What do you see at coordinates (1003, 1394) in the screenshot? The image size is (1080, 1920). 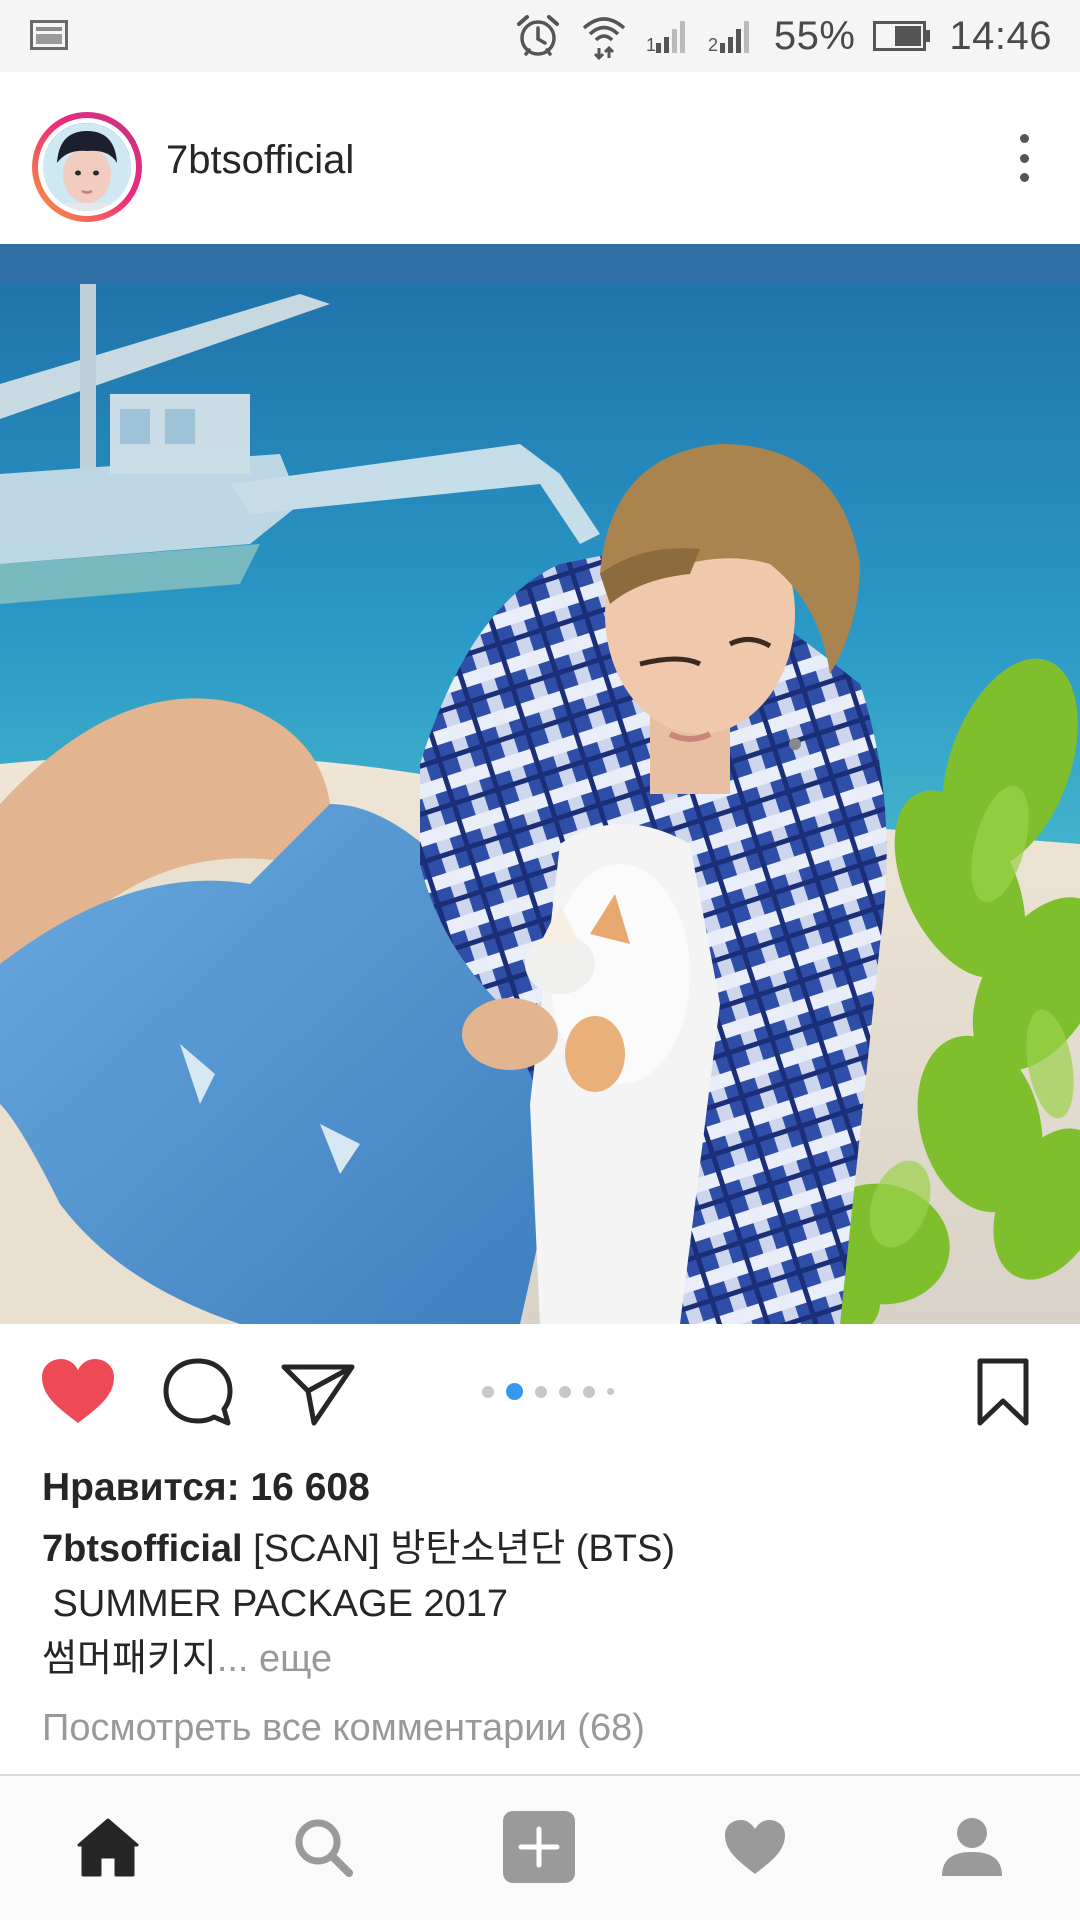 I see `bookmark-icon` at bounding box center [1003, 1394].